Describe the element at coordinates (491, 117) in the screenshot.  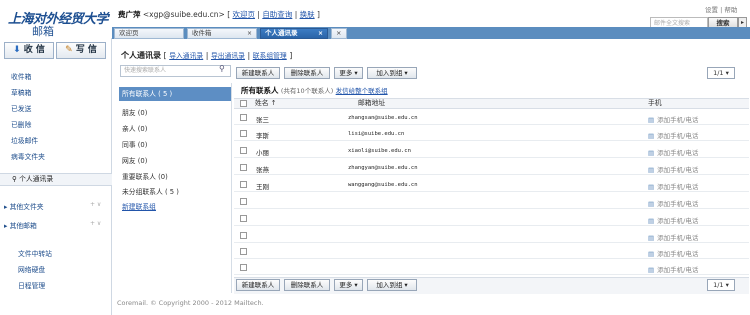
I see `table-row: 张三 zhangsan@suibe.edu.cn ▤ 添加手机/电话` at that location.